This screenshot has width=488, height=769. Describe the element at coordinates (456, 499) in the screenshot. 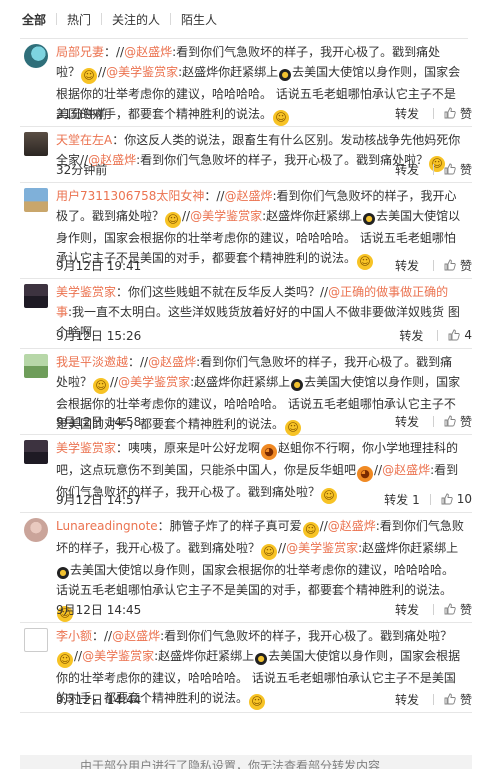

I see `like-button: 10` at that location.